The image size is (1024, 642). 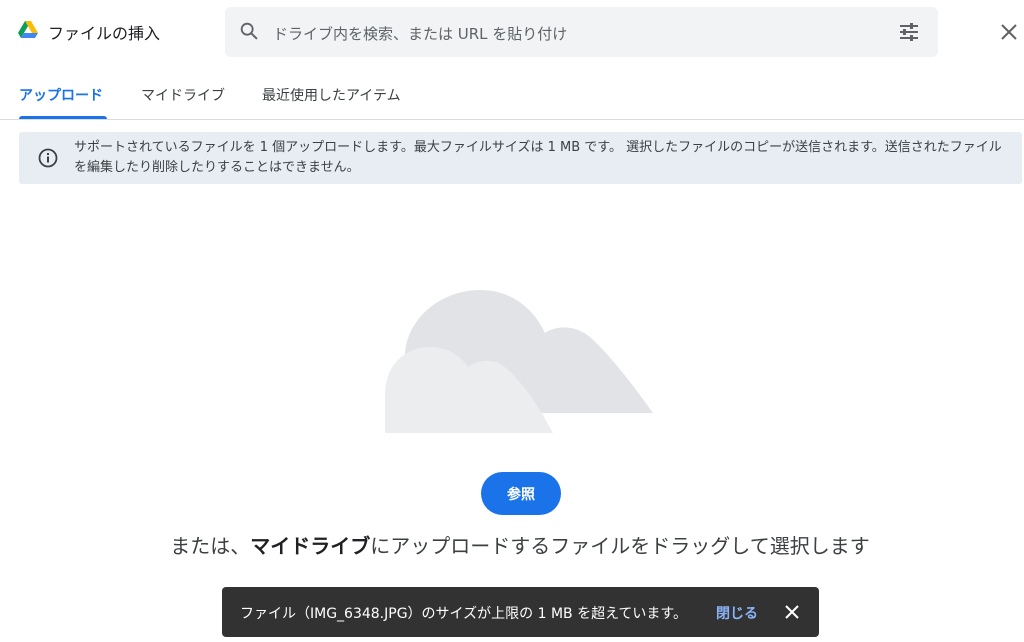 I want to click on drive-logo-icon, so click(x=28, y=32).